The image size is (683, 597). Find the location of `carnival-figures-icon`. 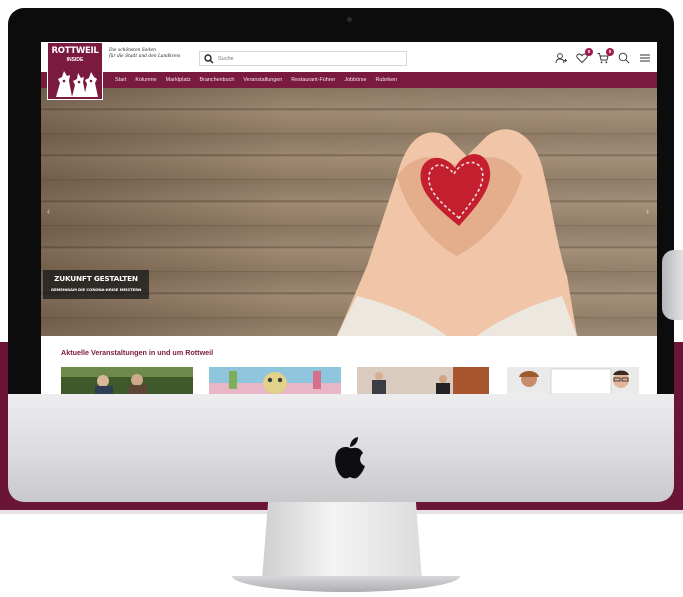

carnival-figures-icon is located at coordinates (77, 84).